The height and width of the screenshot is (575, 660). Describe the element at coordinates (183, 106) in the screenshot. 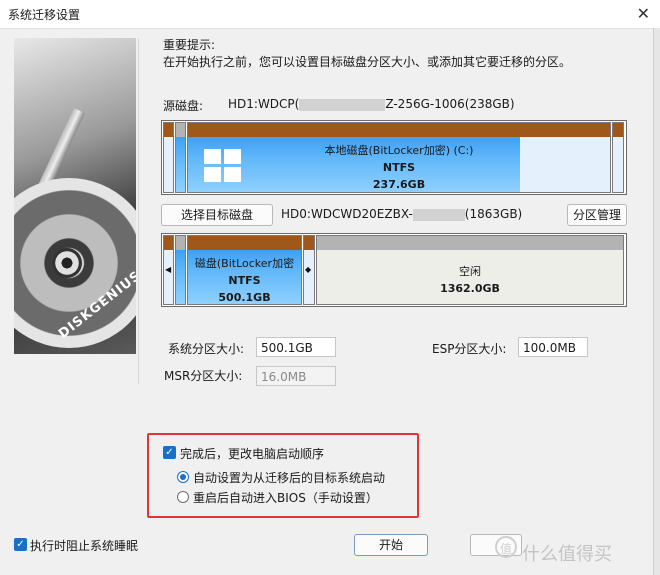

I see `source-disk-label: 源磁盘:` at that location.